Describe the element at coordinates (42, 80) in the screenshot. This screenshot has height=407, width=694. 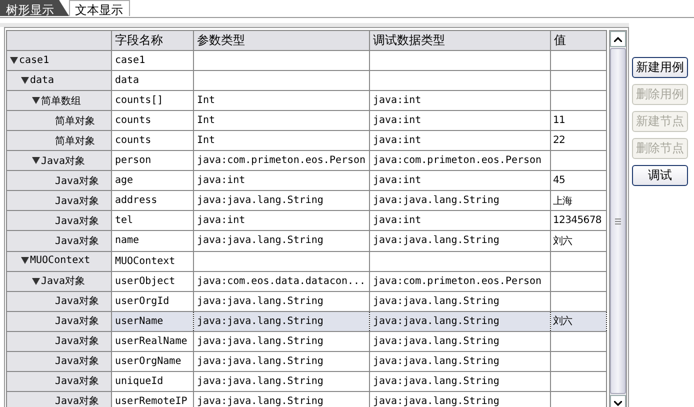
I see `node-label: data` at that location.